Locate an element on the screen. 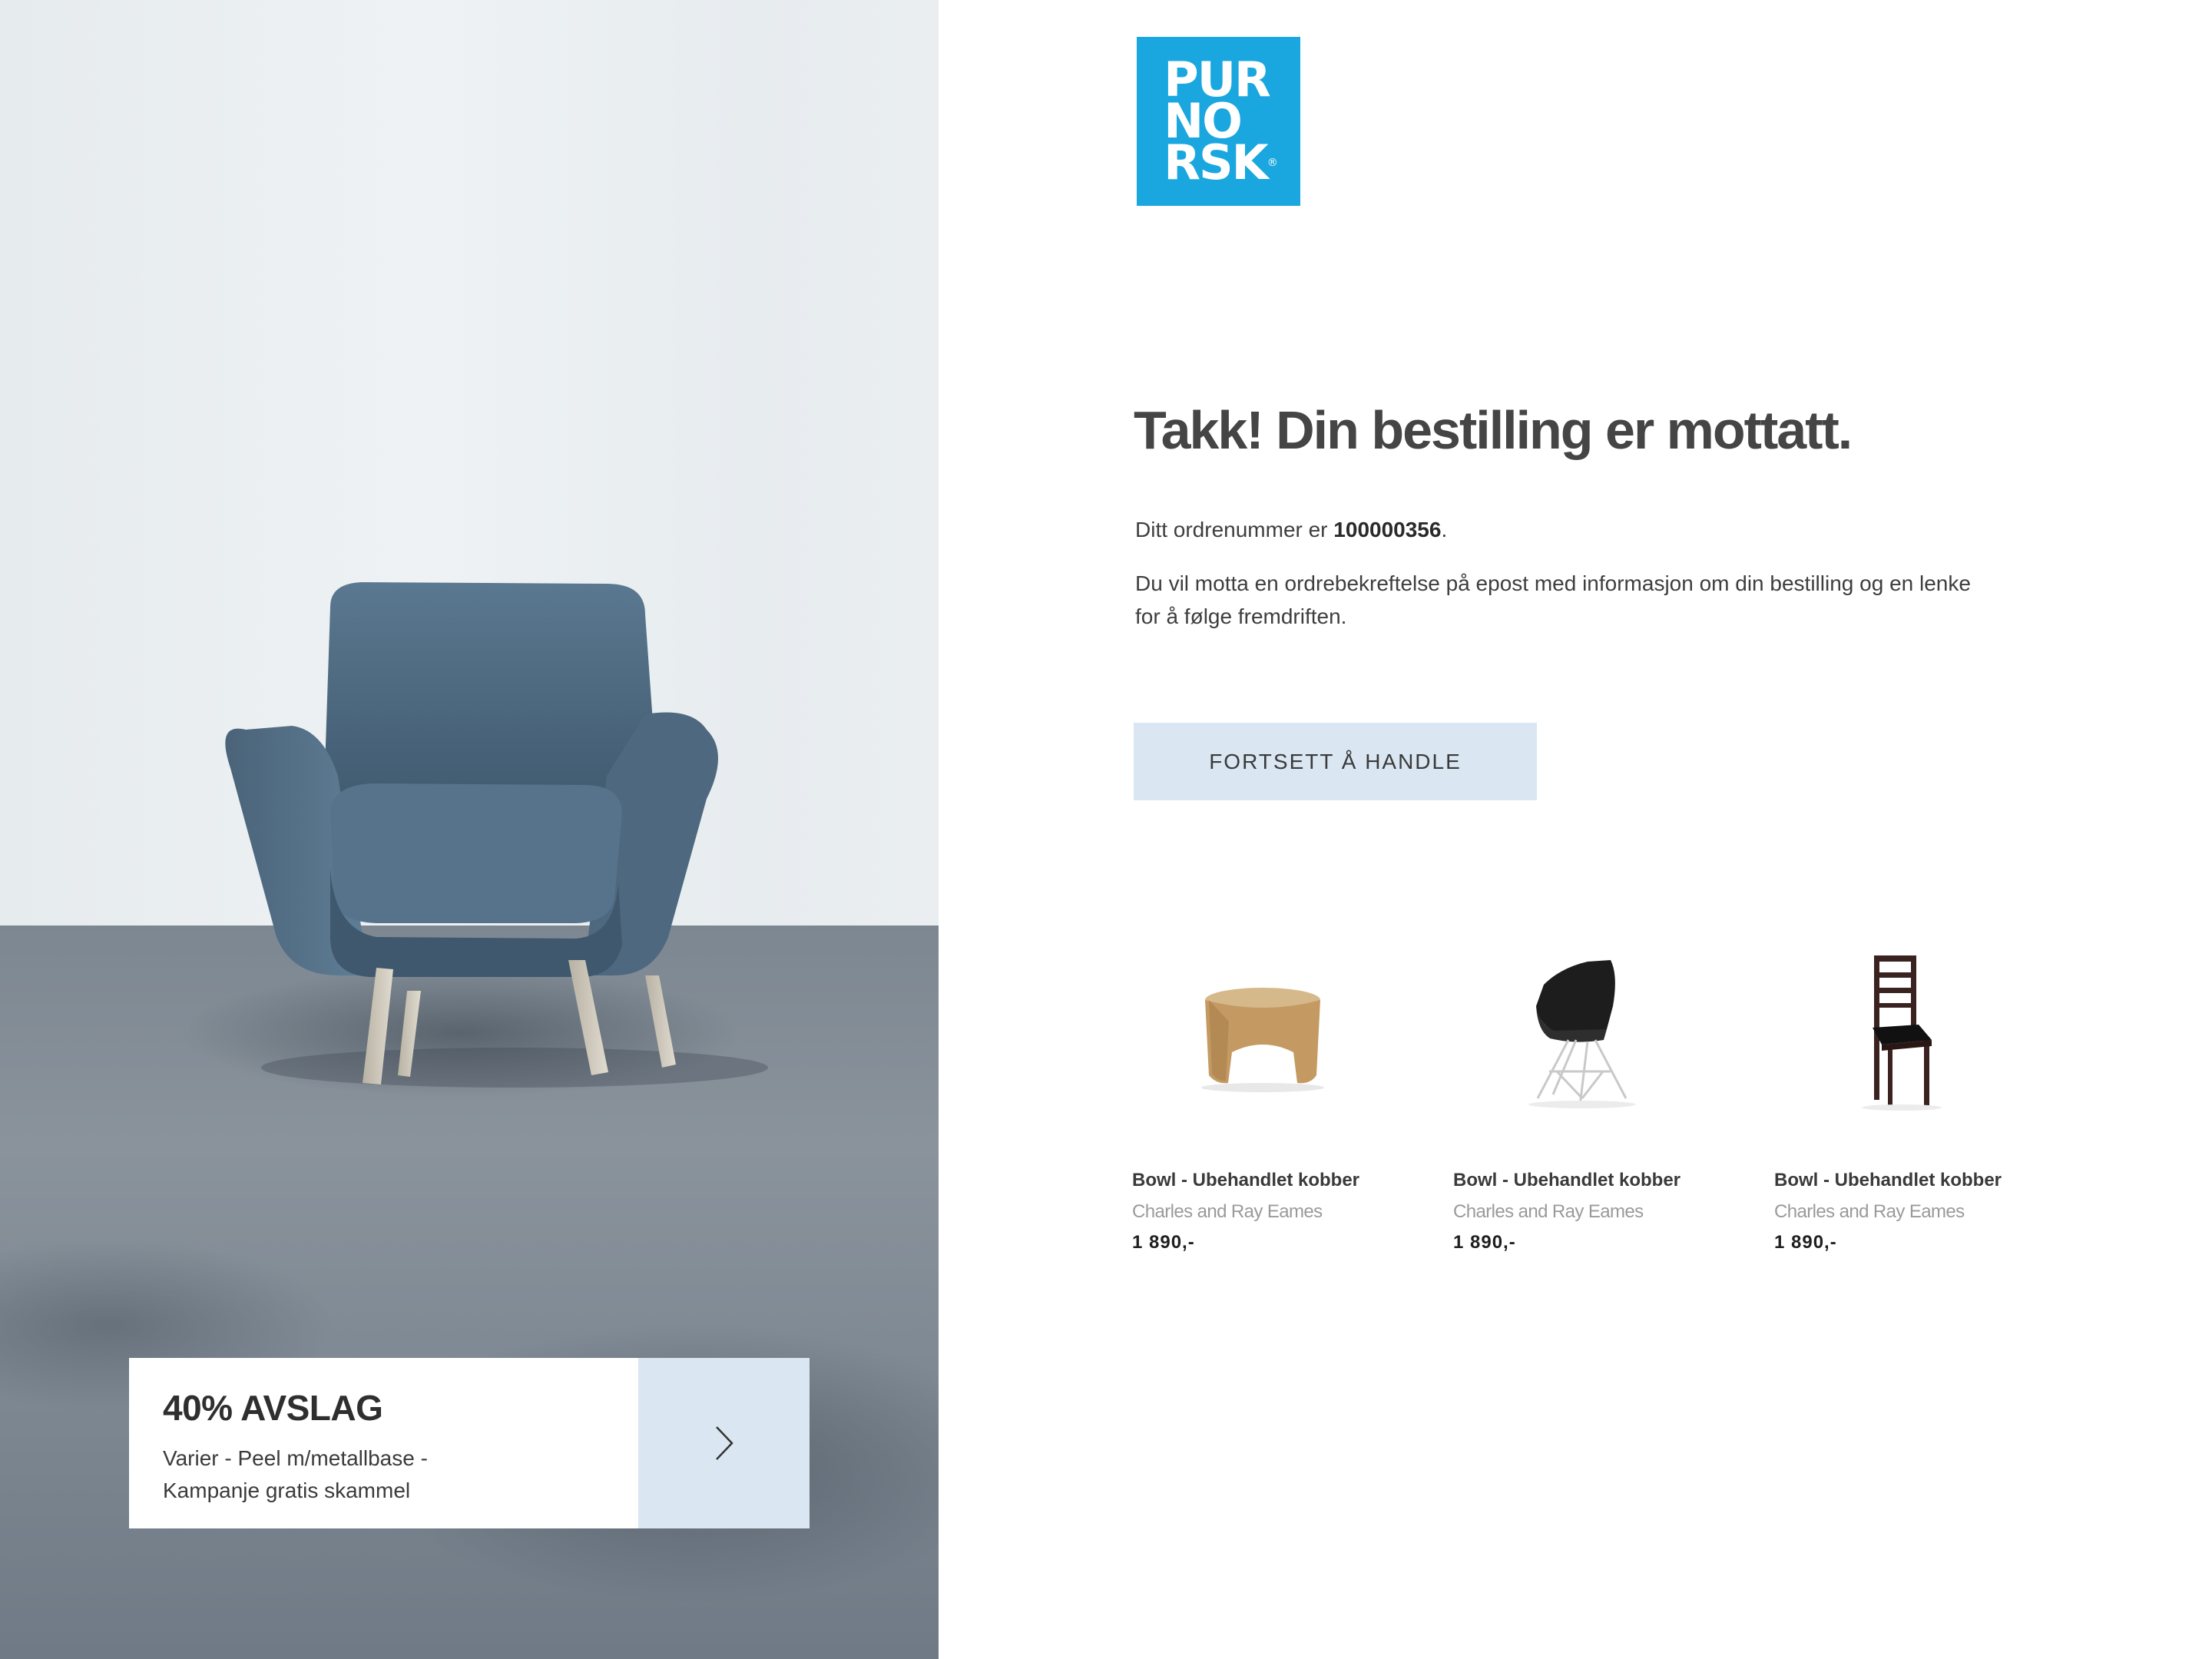 This screenshot has width=2212, height=1659. order-prefix: Ditt ordrenummer er is located at coordinates (1235, 530).